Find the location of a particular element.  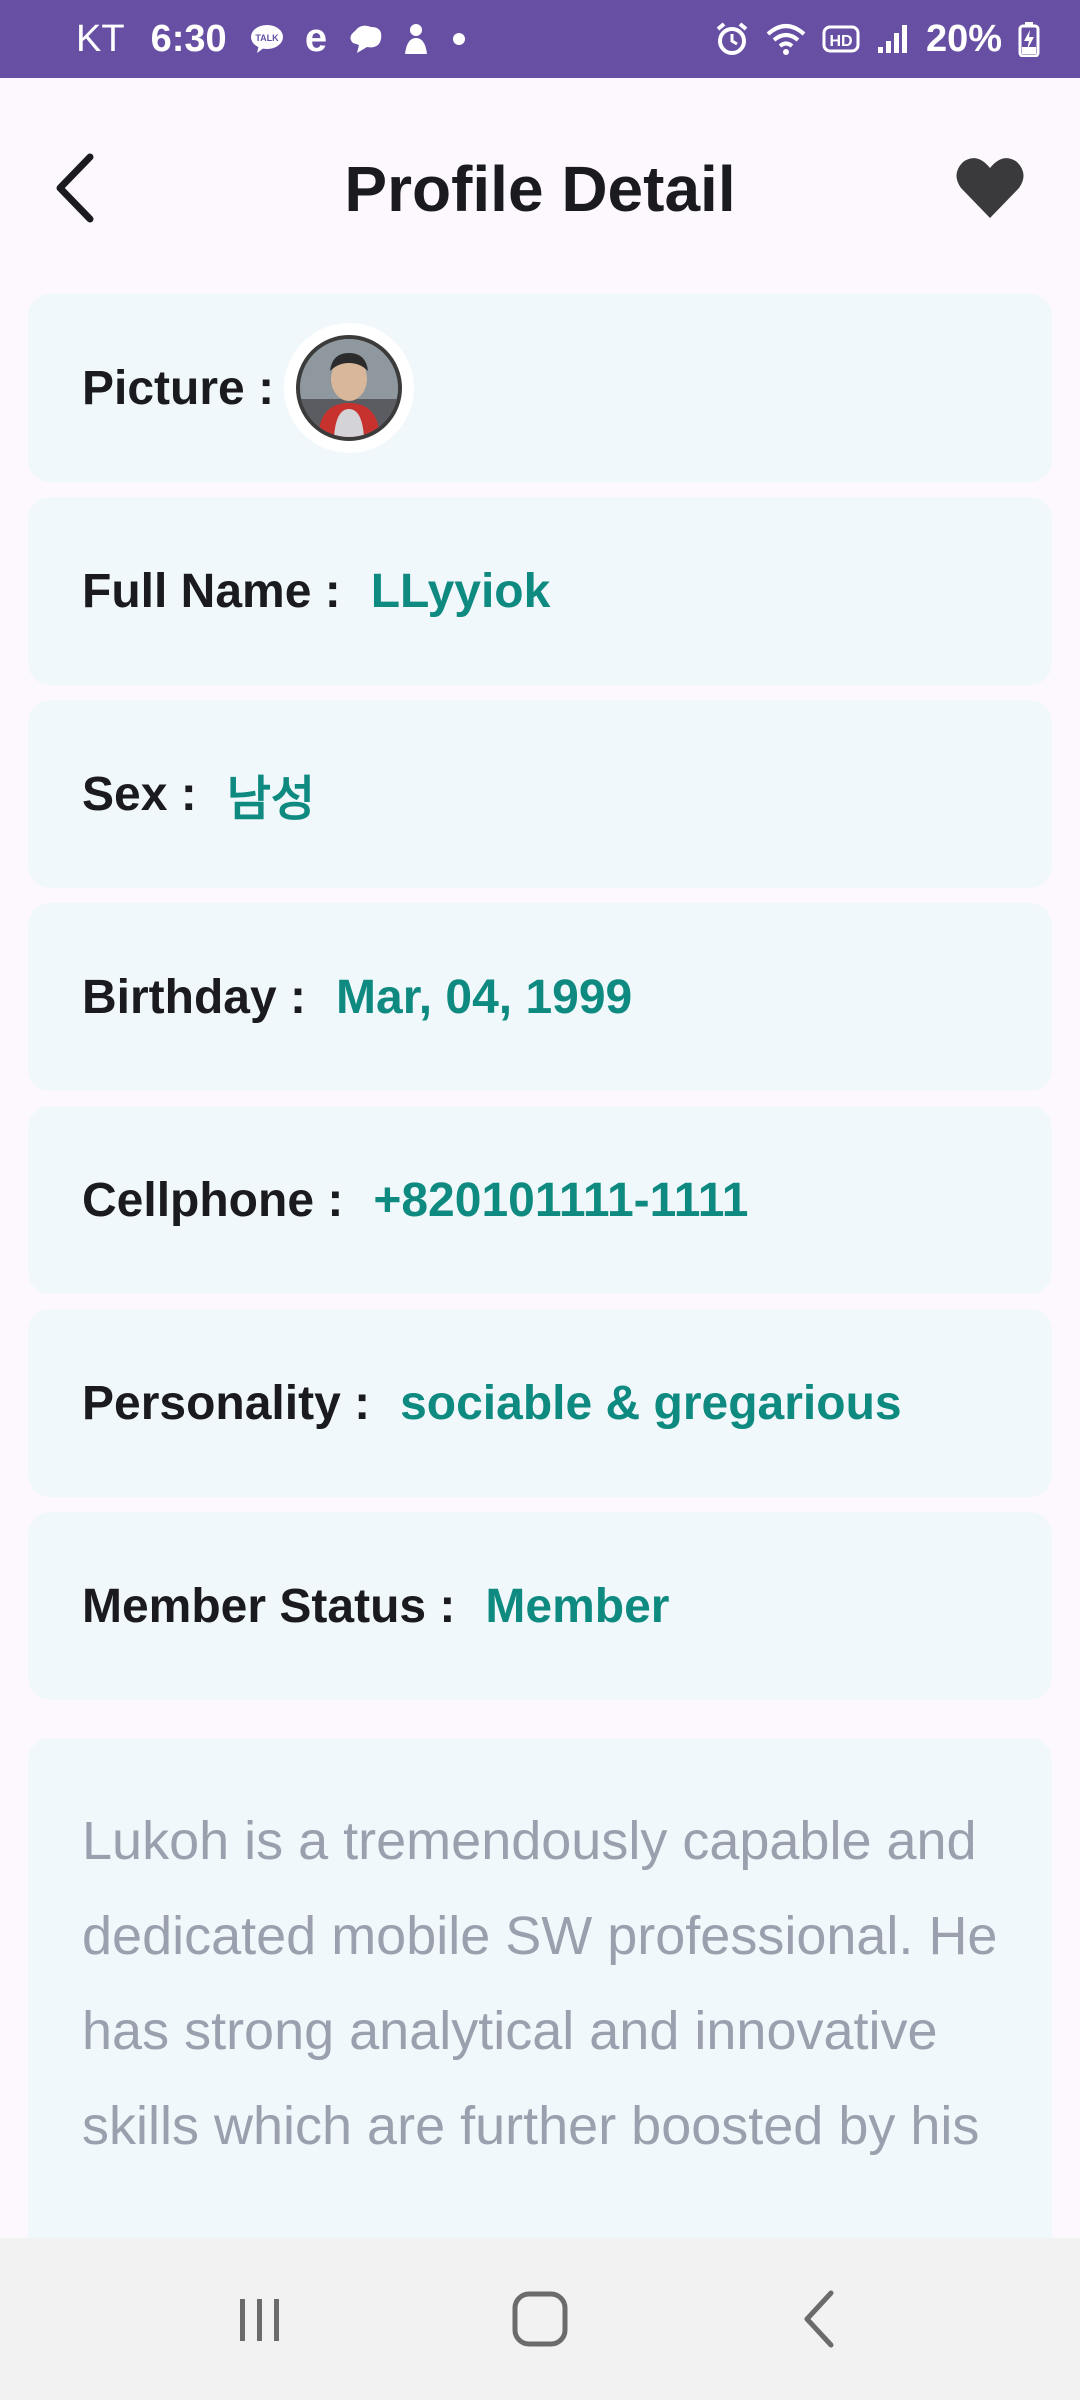

picture-label: Picture : is located at coordinates (178, 388).